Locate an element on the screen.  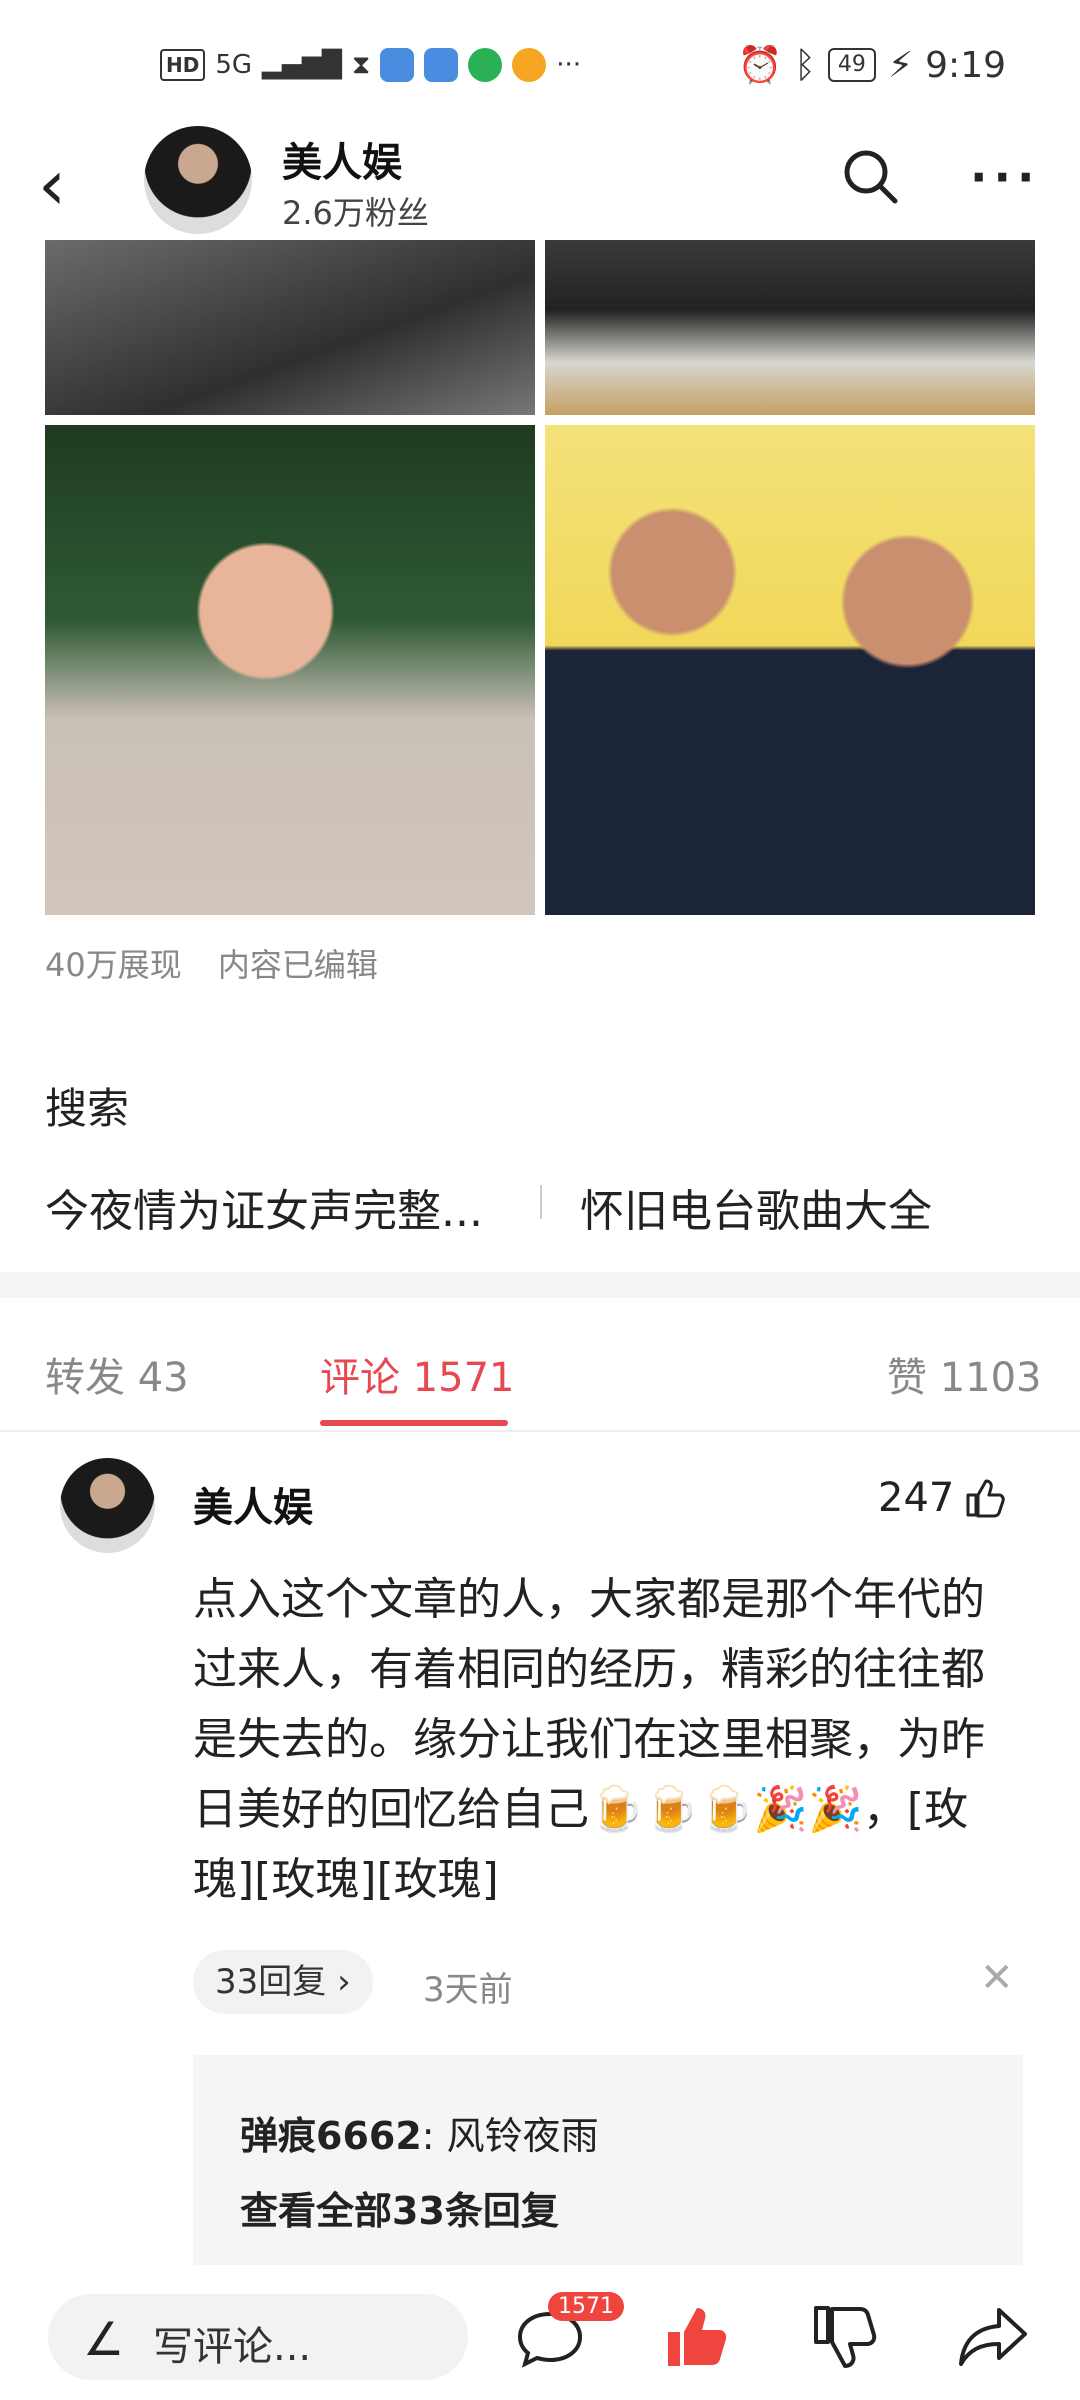
tab-likes: 赞 1103 is located at coordinates (964, 1374).